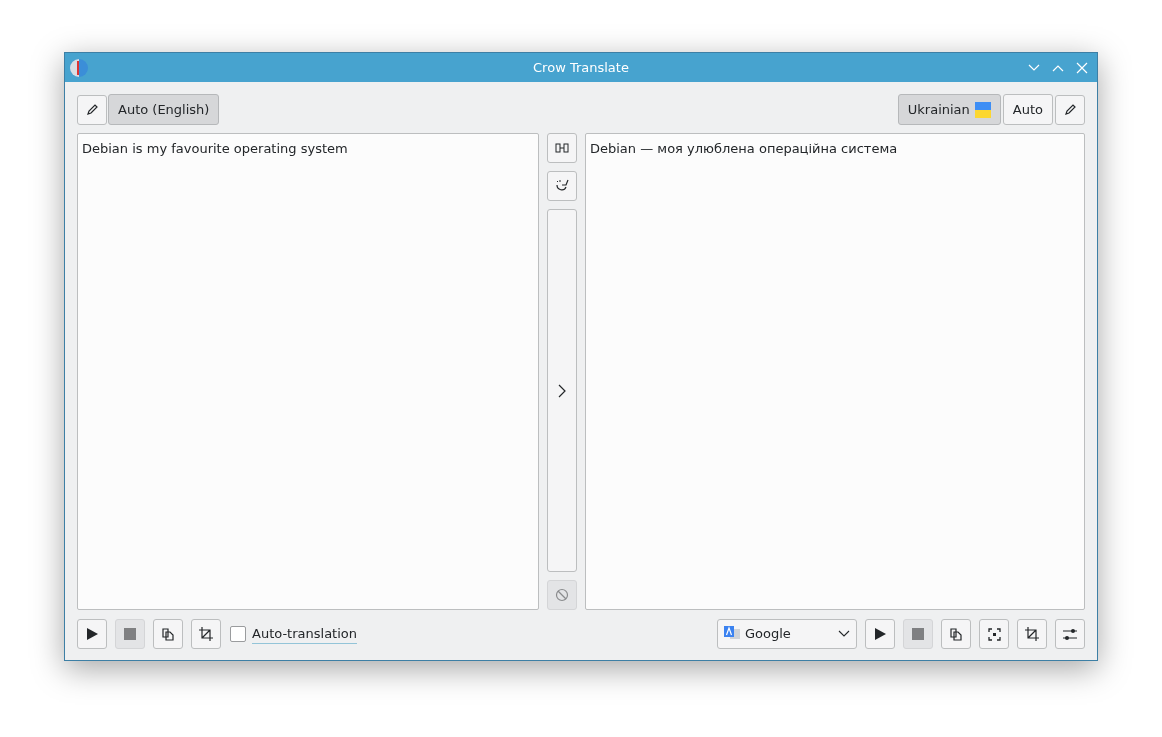 The height and width of the screenshot is (737, 1162). I want to click on window-title: Crow Translate, so click(581, 67).